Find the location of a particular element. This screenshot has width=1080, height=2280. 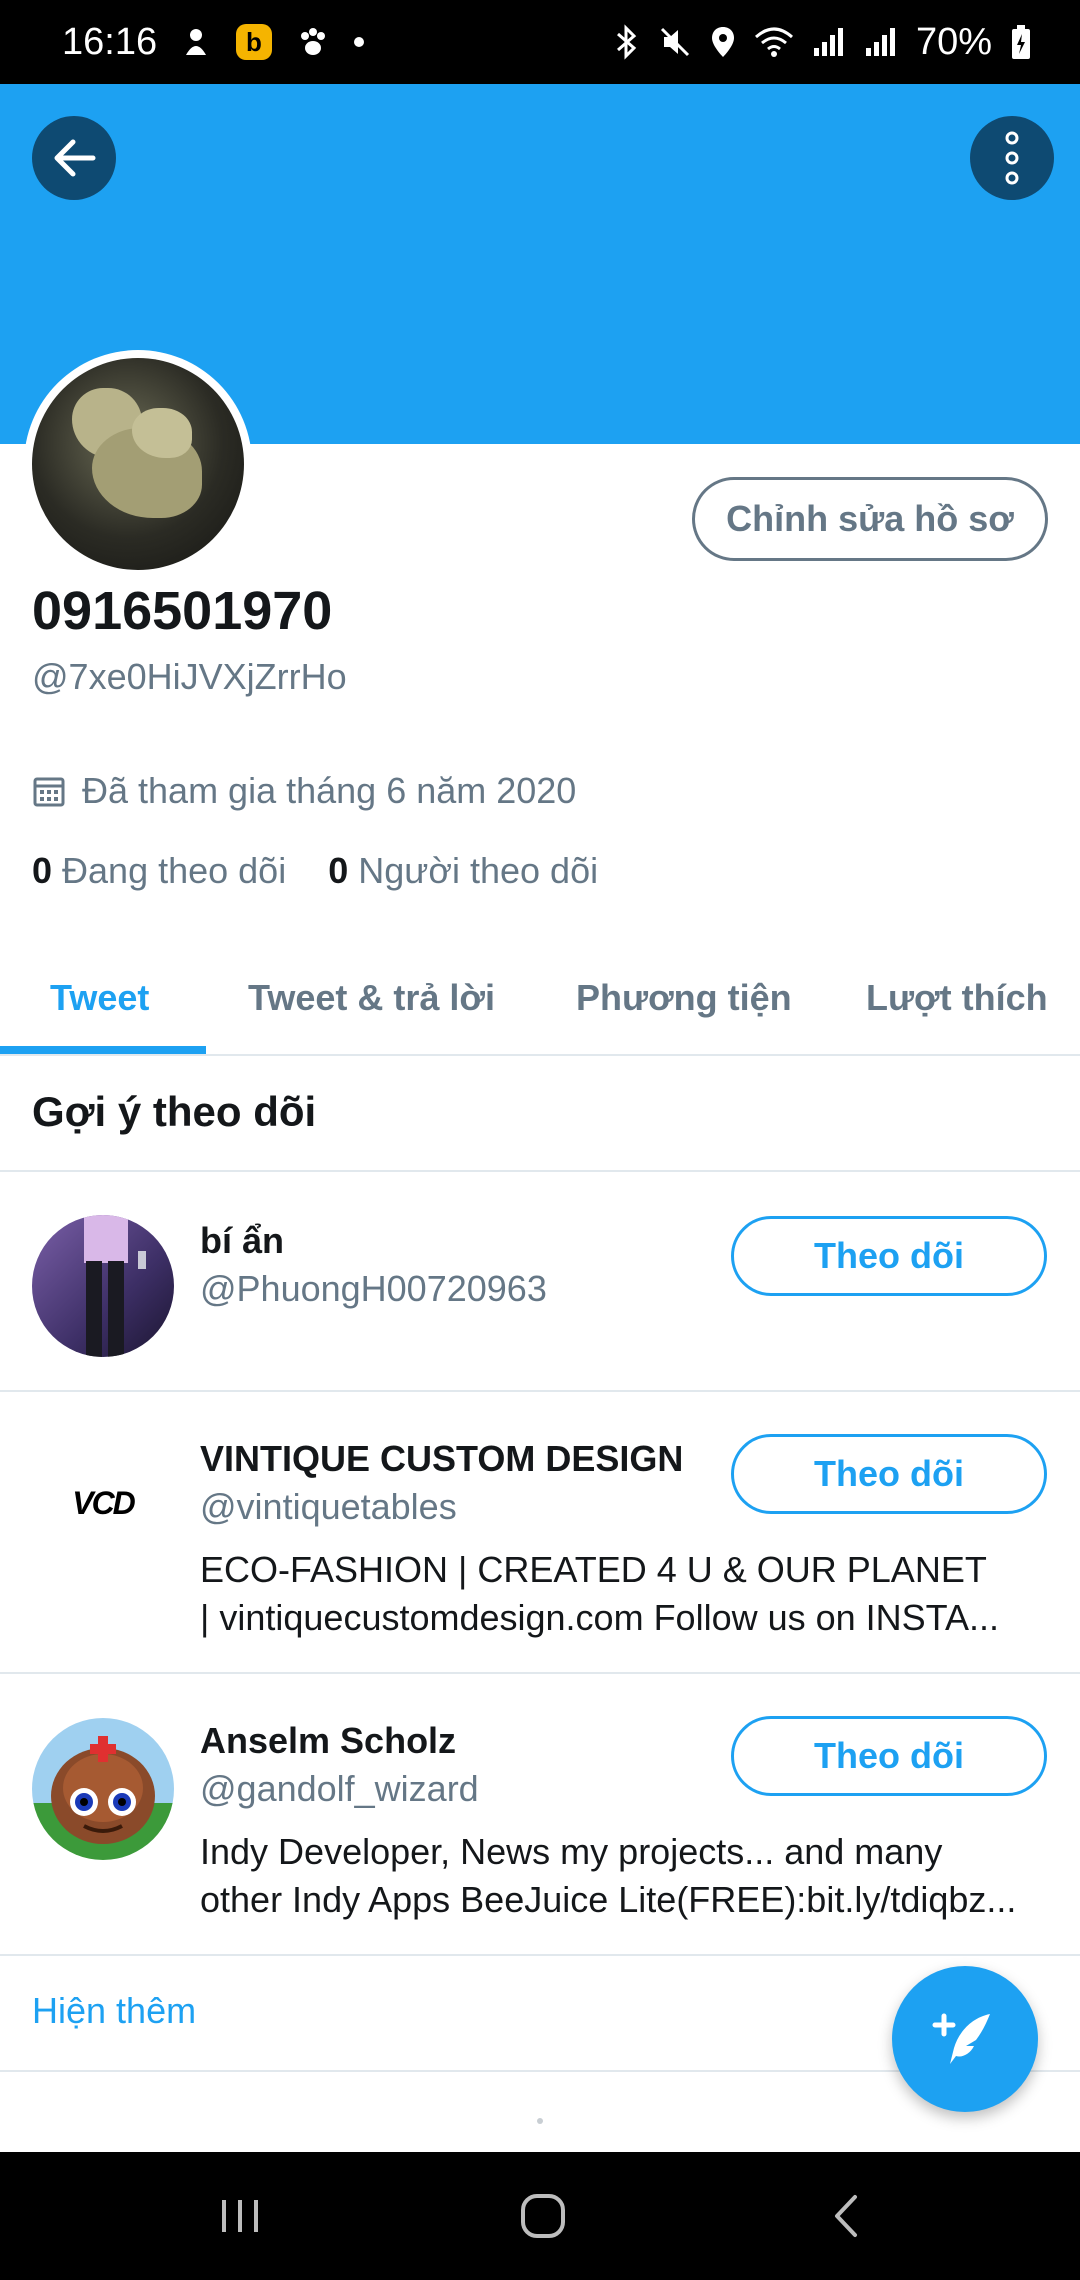

tab-likes: Lượt thích is located at coordinates (957, 998).